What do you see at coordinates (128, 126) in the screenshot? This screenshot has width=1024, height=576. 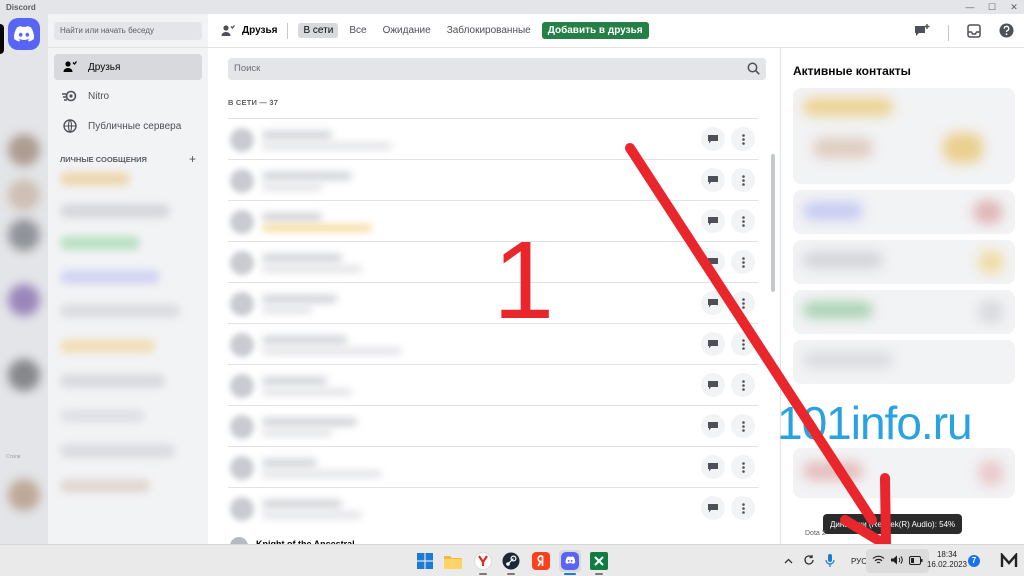 I see `sidebar-item-public-servers: Публичные сервера` at bounding box center [128, 126].